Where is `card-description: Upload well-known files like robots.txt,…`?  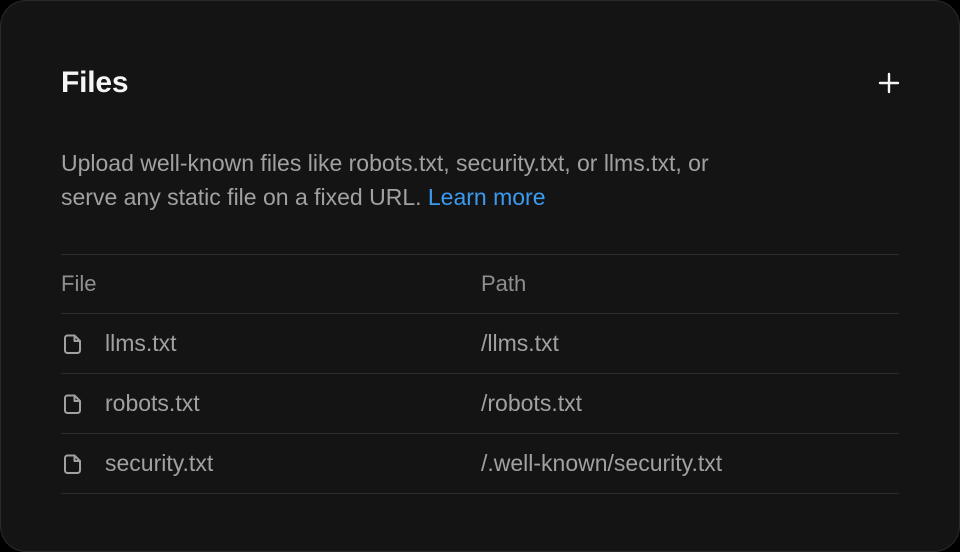 card-description: Upload well-known files like robots.txt,… is located at coordinates (411, 180).